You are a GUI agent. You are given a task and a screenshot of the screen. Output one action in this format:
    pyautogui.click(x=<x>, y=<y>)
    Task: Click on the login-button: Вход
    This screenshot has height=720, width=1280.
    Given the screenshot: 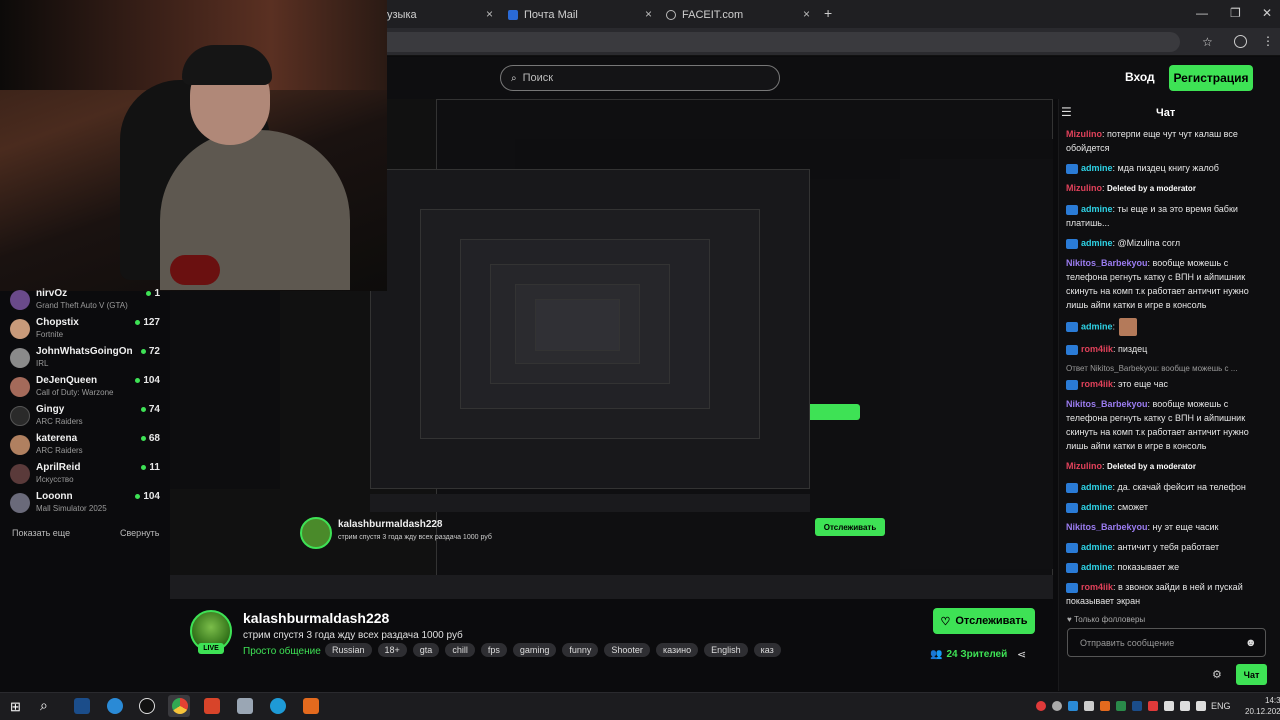 What is the action you would take?
    pyautogui.click(x=1140, y=77)
    